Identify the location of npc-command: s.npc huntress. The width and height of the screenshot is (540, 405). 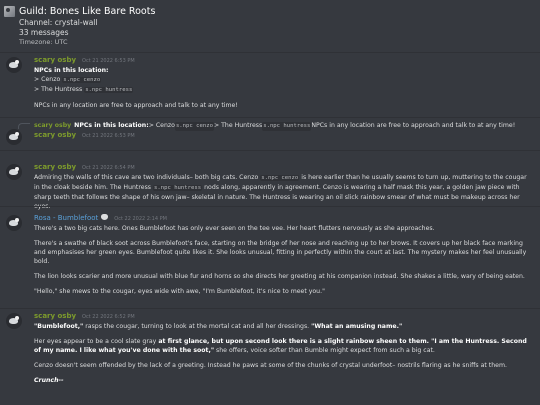
(109, 90).